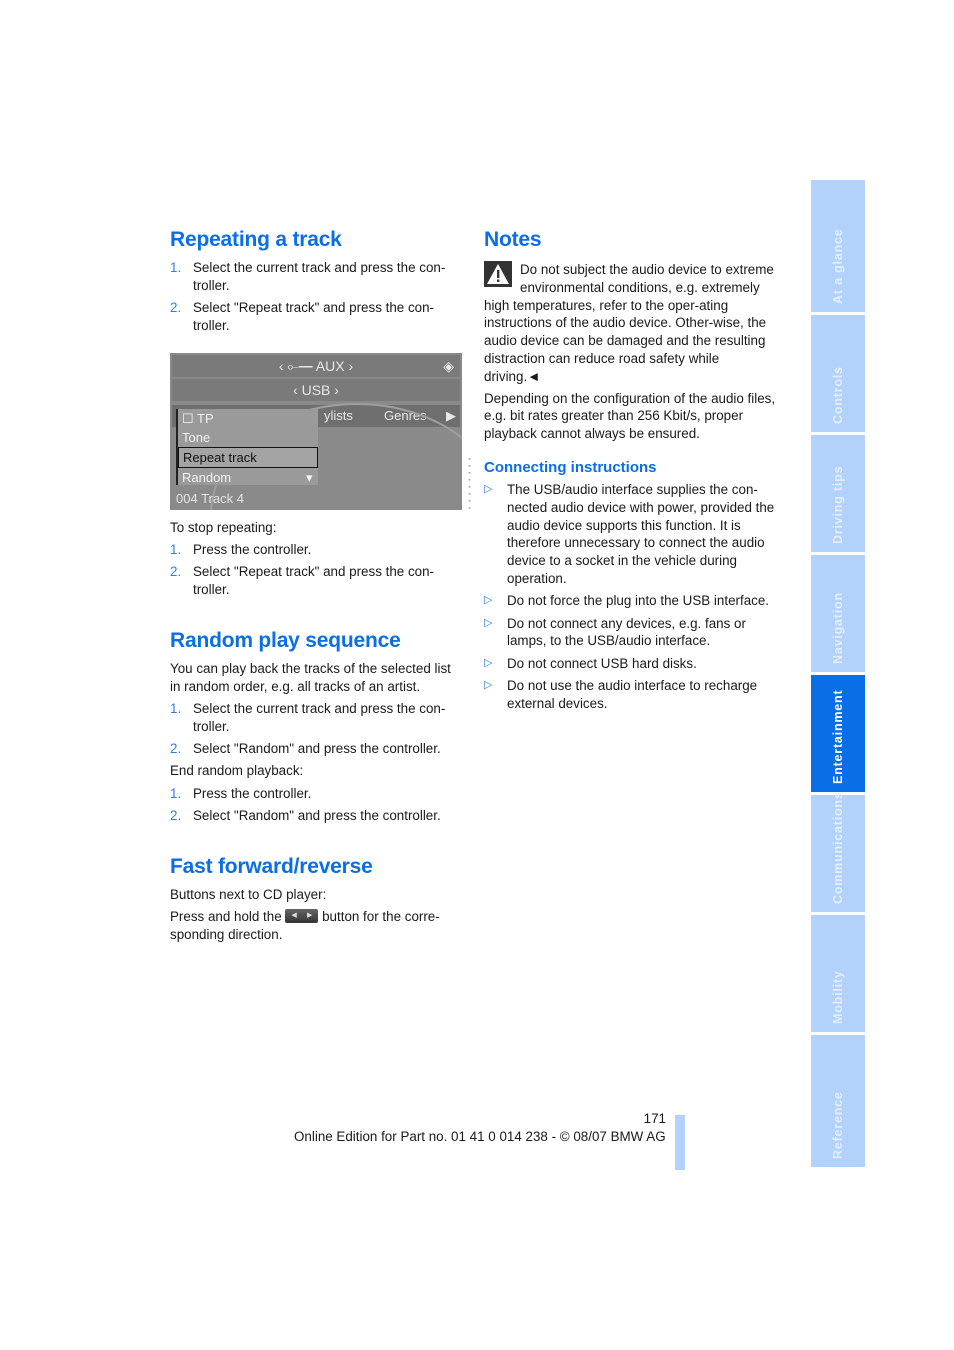 Image resolution: width=954 pixels, height=1350 pixels. Describe the element at coordinates (300, 365) in the screenshot. I see `aux-cable-icon: ⟜━` at that location.